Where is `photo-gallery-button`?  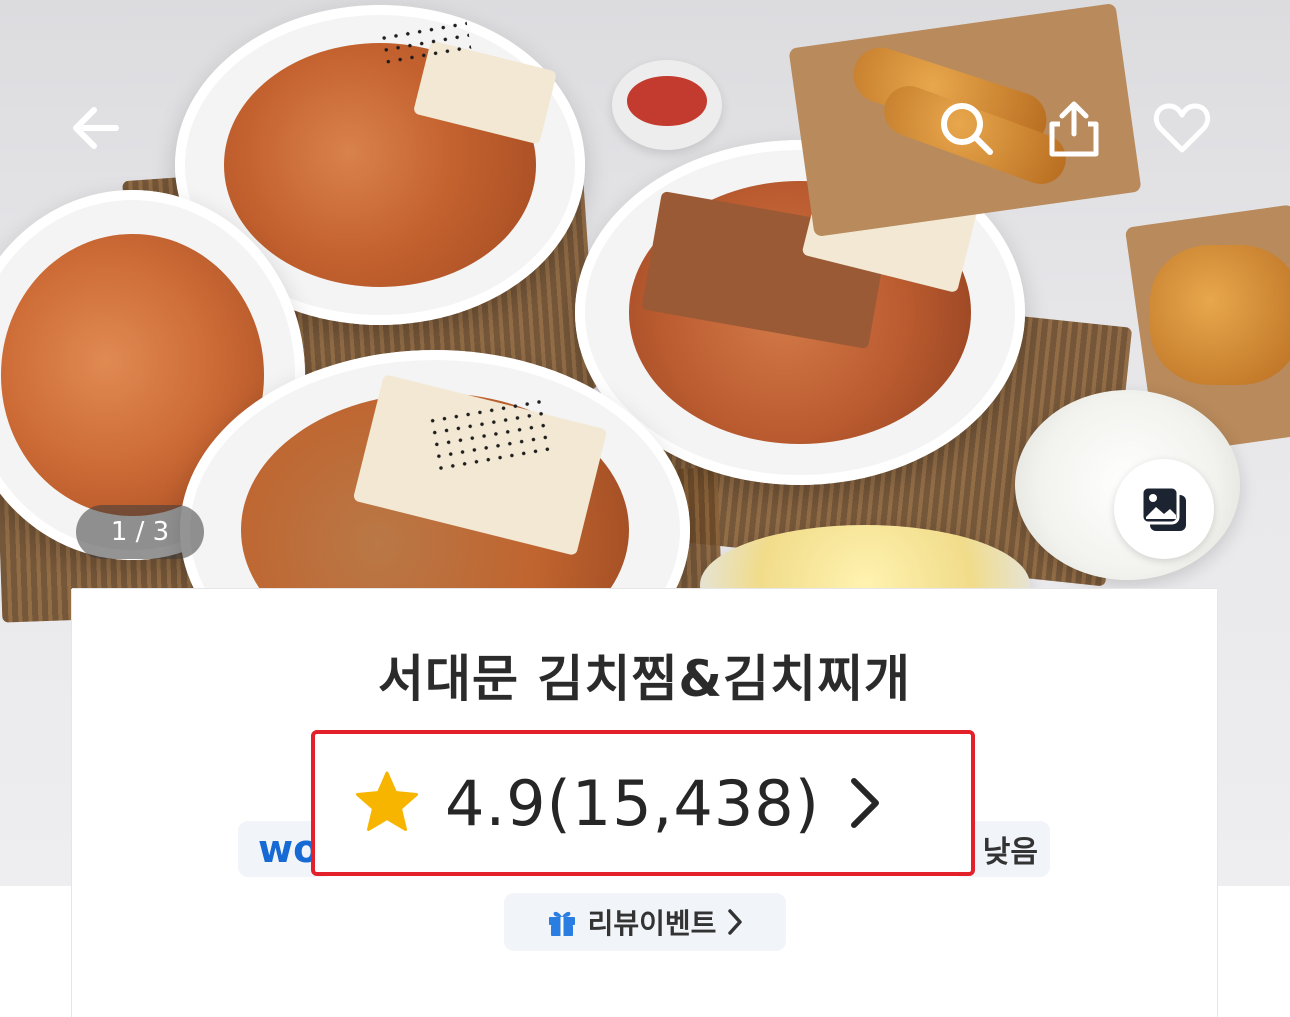
photo-gallery-button is located at coordinates (1164, 509).